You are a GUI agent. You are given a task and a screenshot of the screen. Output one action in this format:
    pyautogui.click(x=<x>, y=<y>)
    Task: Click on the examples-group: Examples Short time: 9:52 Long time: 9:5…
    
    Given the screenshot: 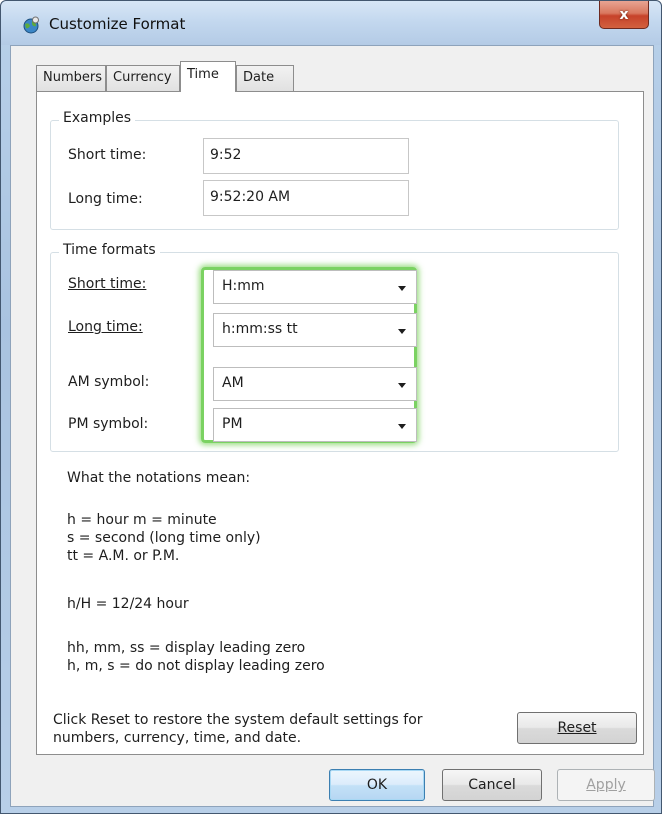 What is the action you would take?
    pyautogui.click(x=334, y=170)
    